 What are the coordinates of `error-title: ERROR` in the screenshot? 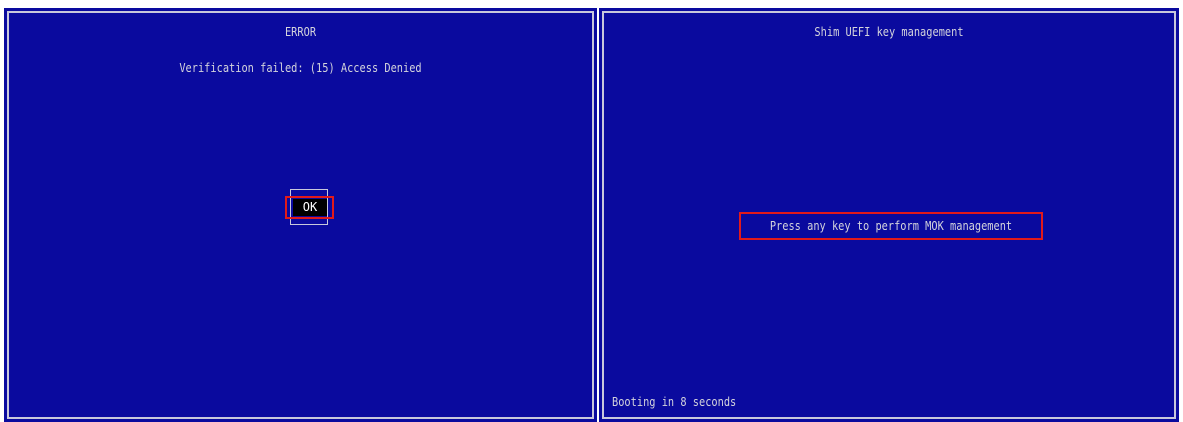 It's located at (300, 32).